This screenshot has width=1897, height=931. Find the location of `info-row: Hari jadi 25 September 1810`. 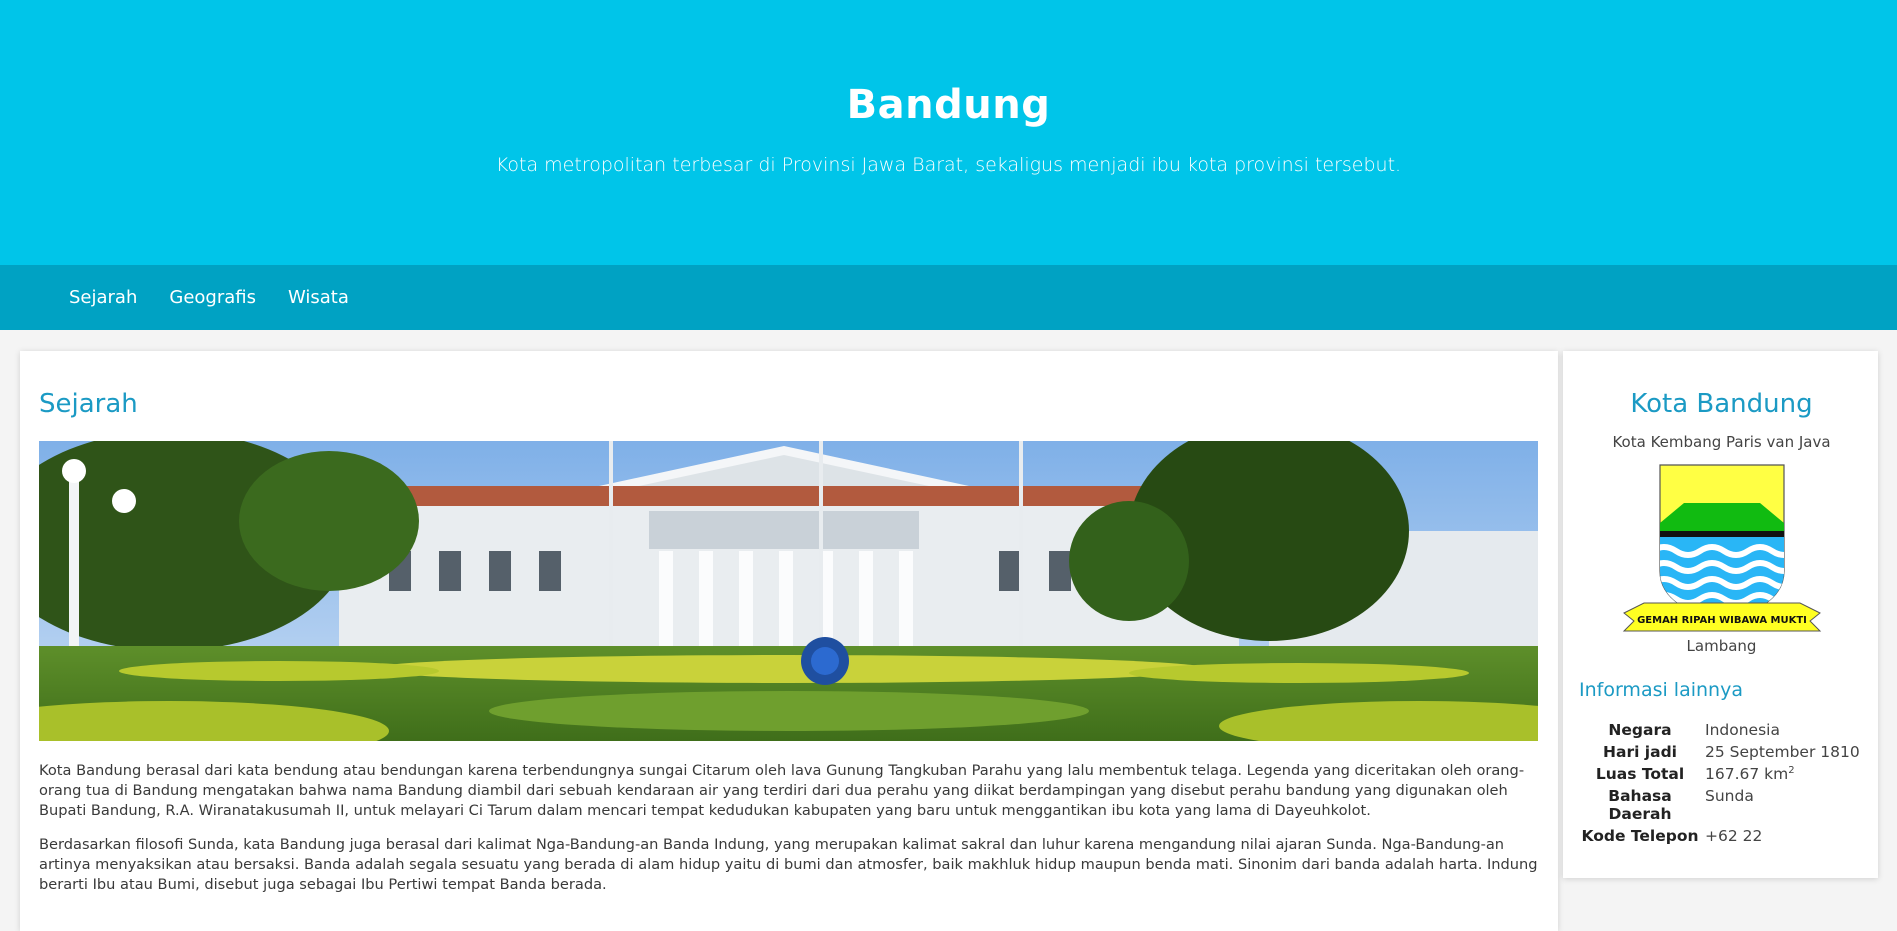

info-row: Hari jadi 25 September 1810 is located at coordinates (1721, 752).